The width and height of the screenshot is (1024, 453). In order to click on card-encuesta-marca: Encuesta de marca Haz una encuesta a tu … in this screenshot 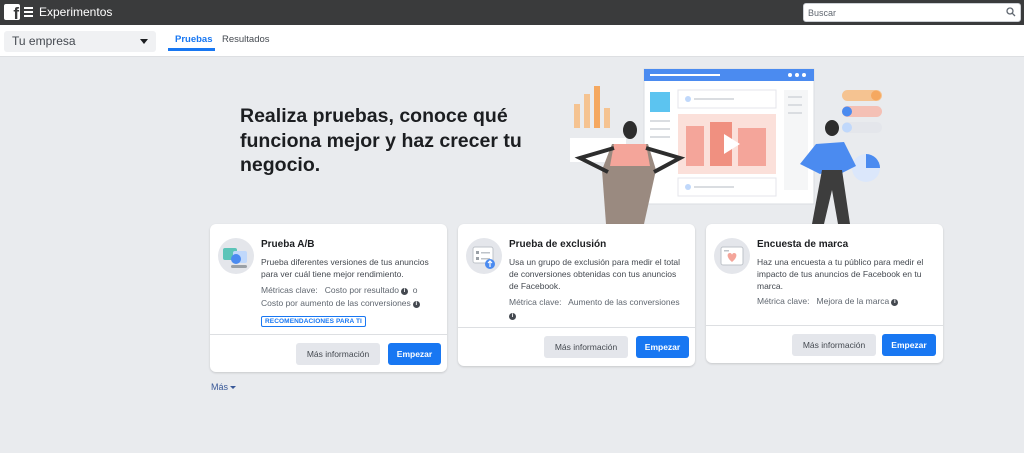, I will do `click(824, 293)`.